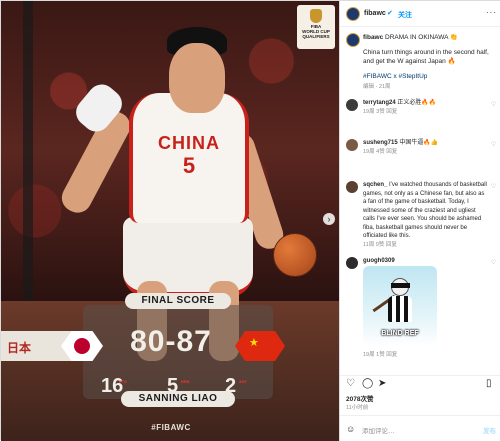  I want to click on comment-meta: 11周 9赞 回复, so click(380, 244).